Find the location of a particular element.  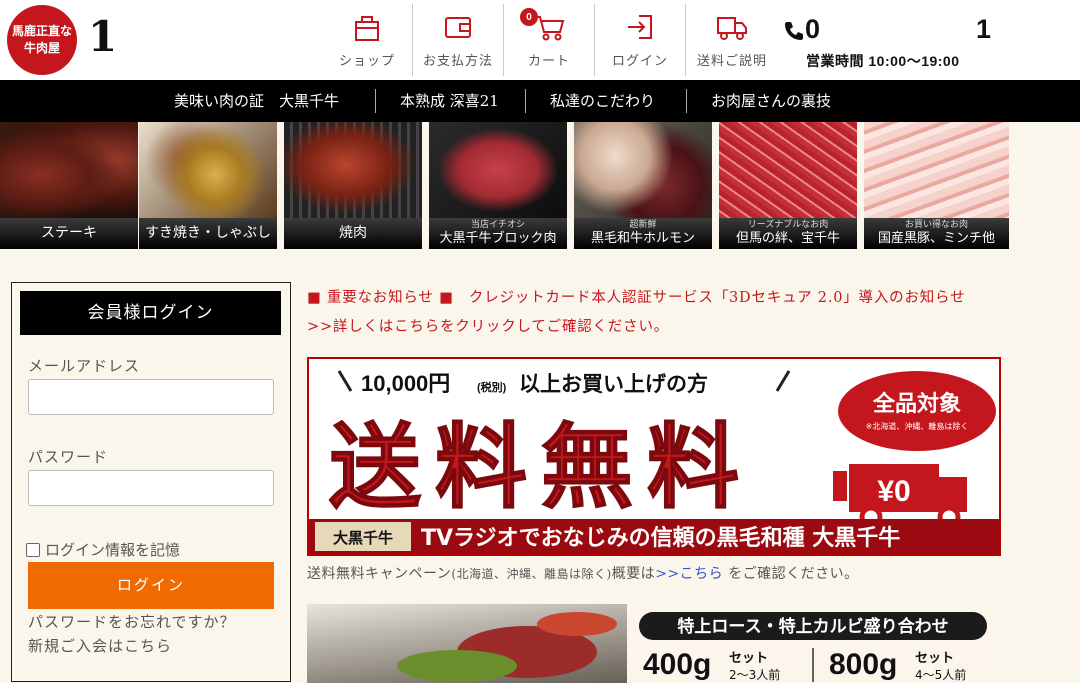

category-band: お買い得なお肉 国産黒豚、ミンチ他 is located at coordinates (936, 233).